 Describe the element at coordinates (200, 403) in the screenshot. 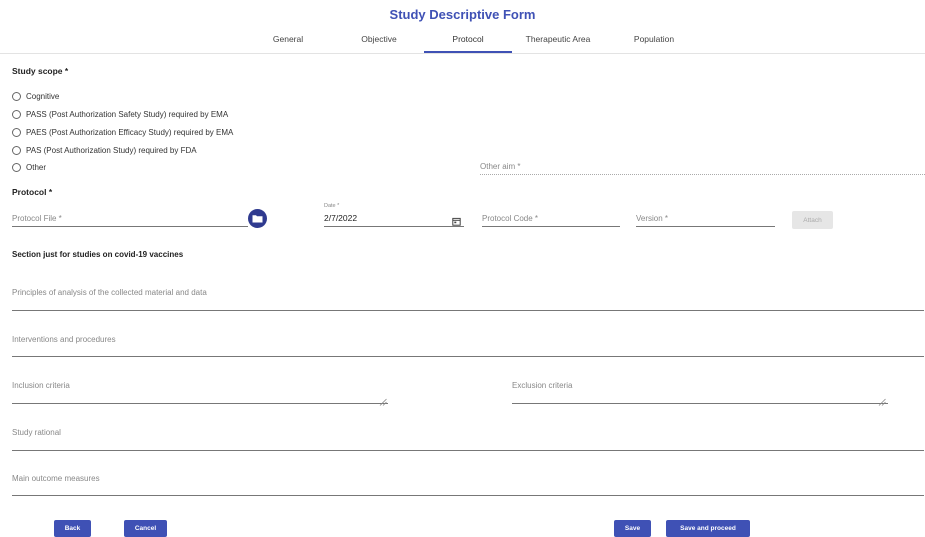

I see `inclusion-textarea` at that location.